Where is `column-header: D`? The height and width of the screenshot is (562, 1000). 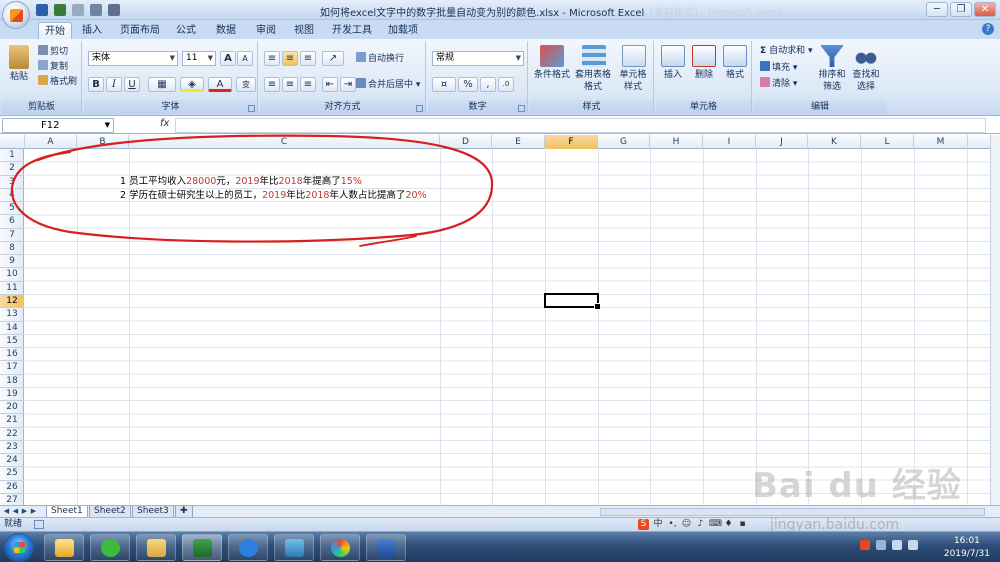 column-header: D is located at coordinates (466, 142).